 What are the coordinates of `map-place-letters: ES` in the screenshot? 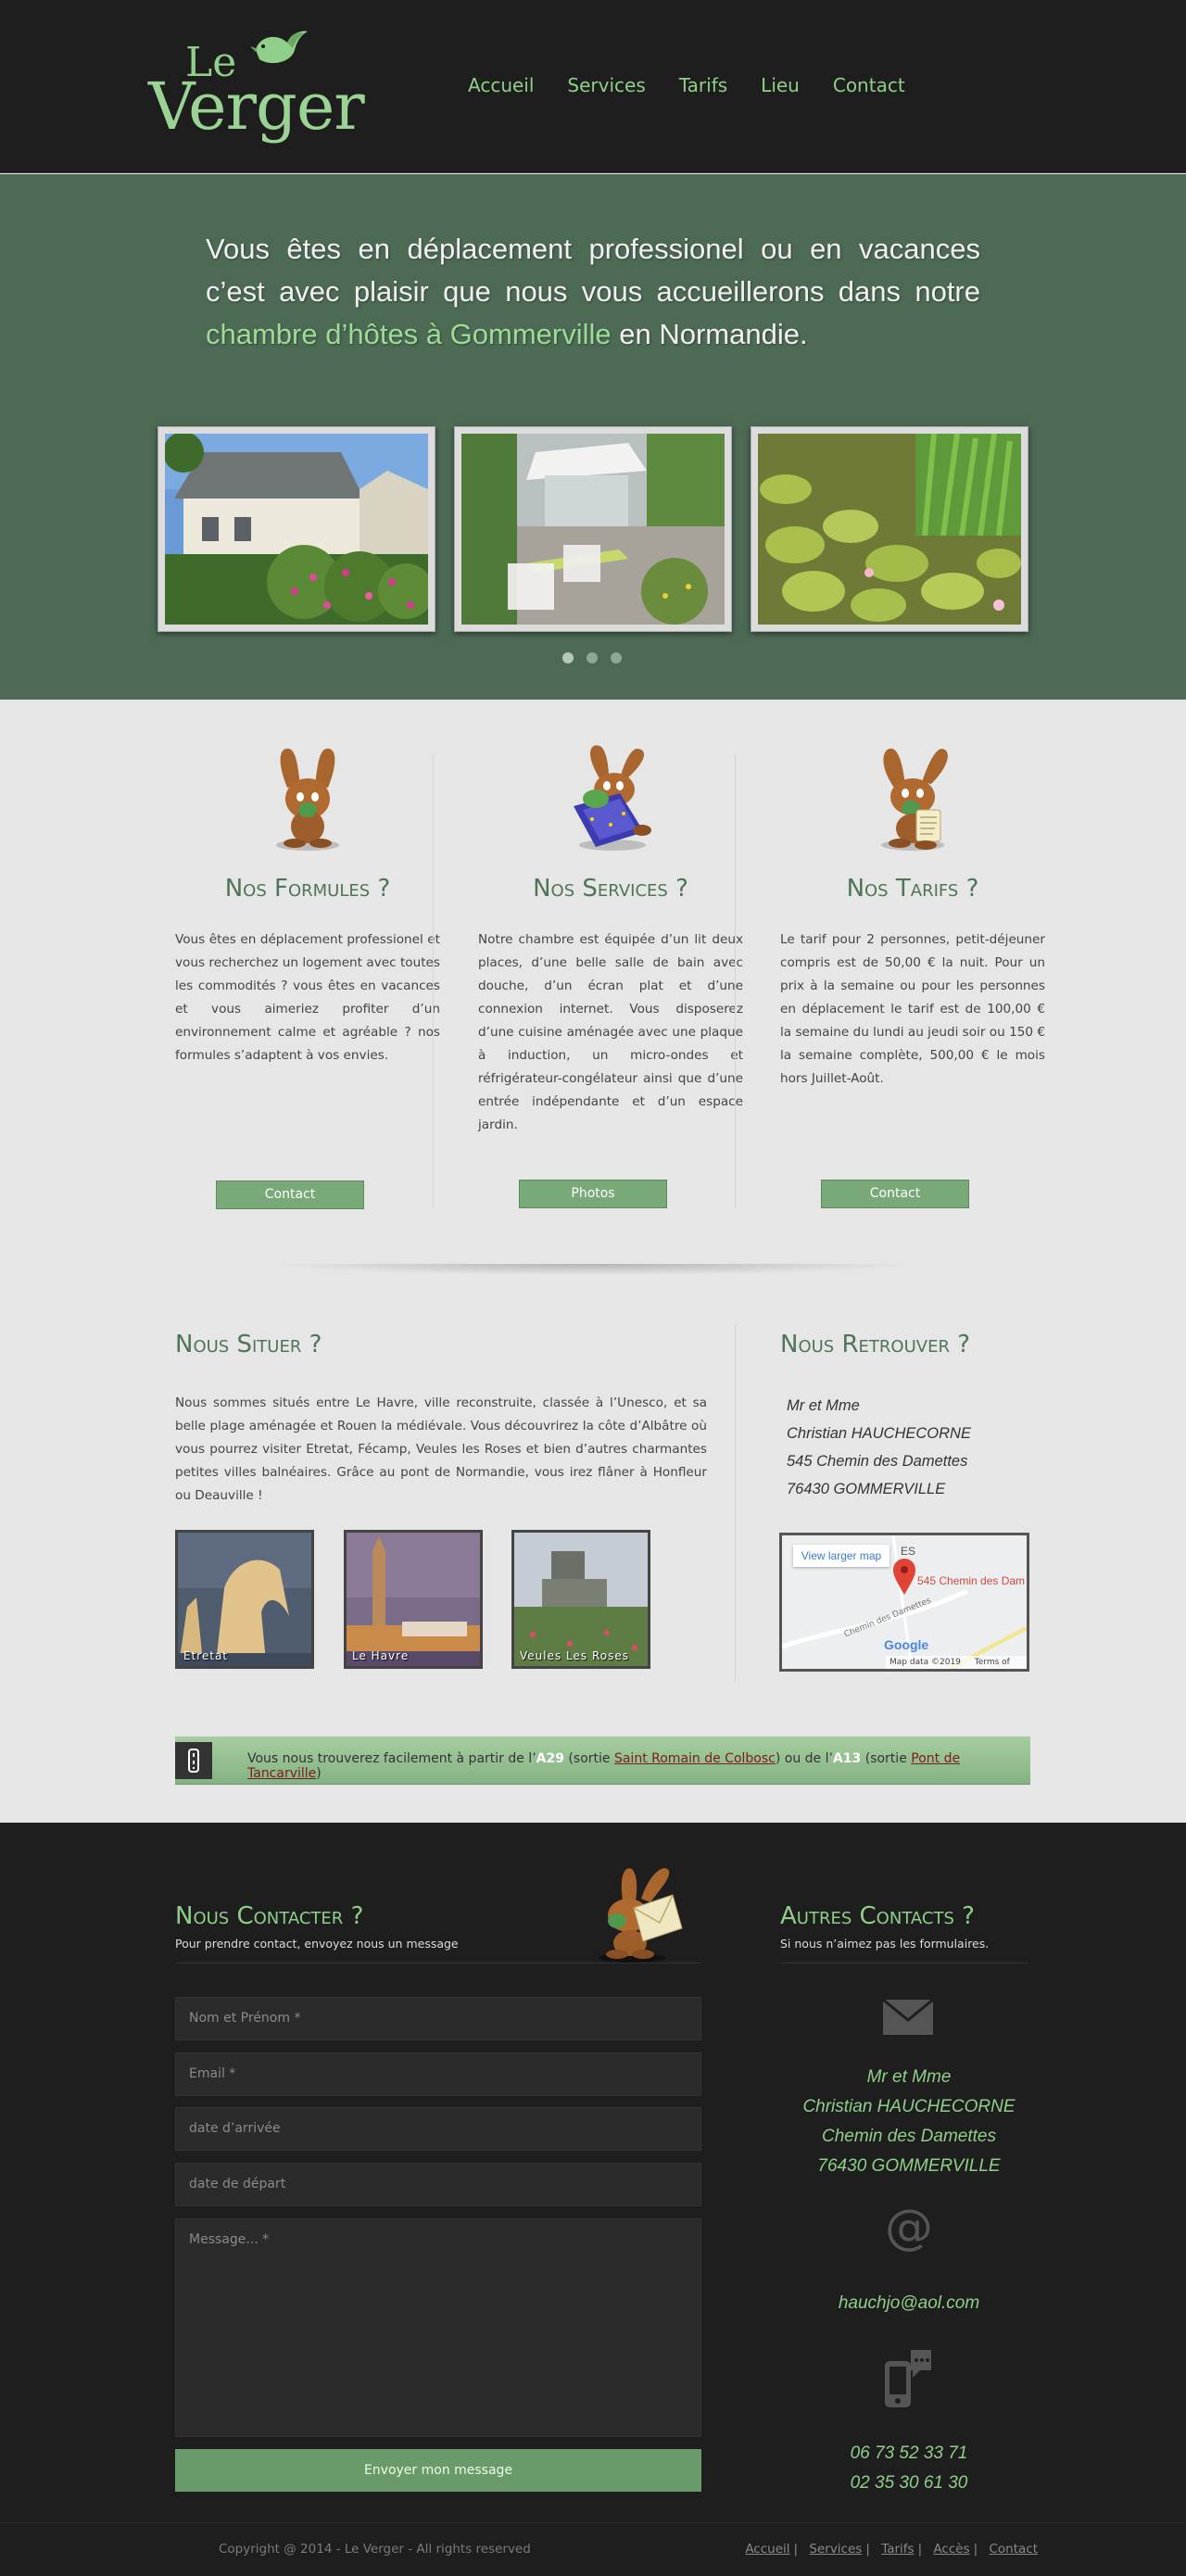 It's located at (908, 1551).